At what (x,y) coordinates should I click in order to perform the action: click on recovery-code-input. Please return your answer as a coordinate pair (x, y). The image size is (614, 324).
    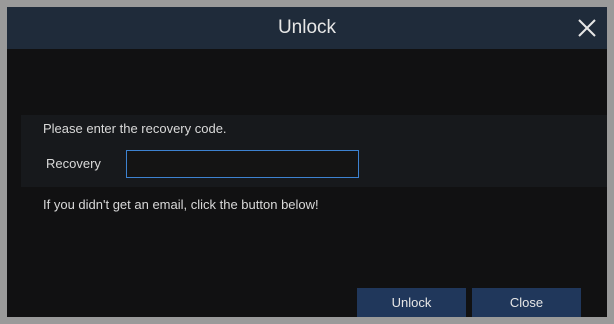
    Looking at the image, I should click on (242, 164).